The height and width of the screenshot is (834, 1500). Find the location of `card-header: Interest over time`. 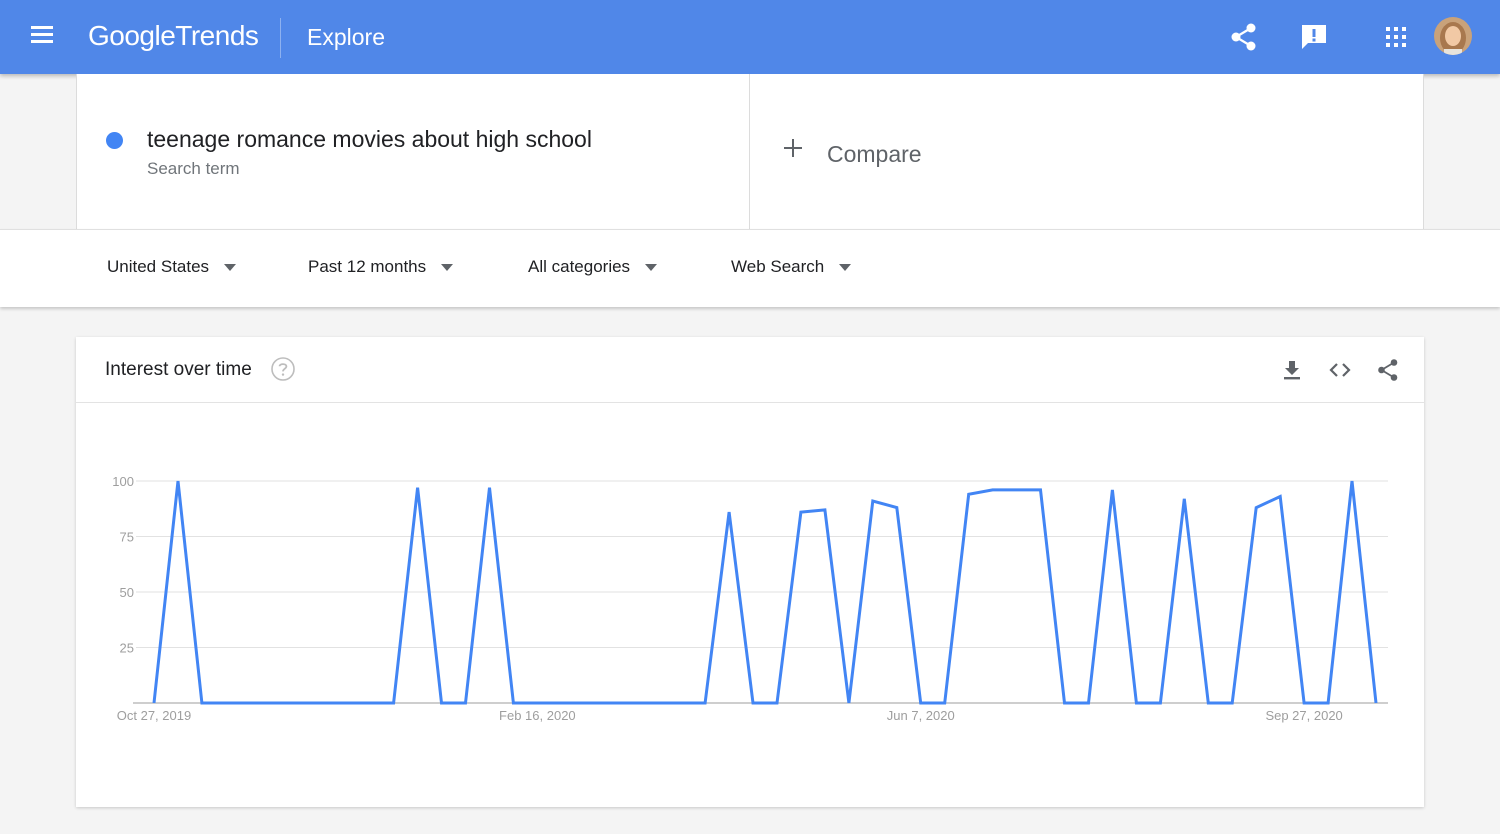

card-header: Interest over time is located at coordinates (750, 370).